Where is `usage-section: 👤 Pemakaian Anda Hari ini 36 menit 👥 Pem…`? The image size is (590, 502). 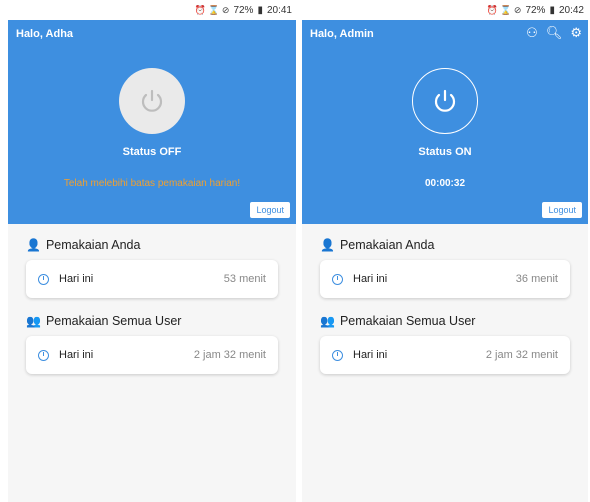
usage-section: 👤 Pemakaian Anda Hari ini 36 menit 👥 Pem… is located at coordinates (445, 306).